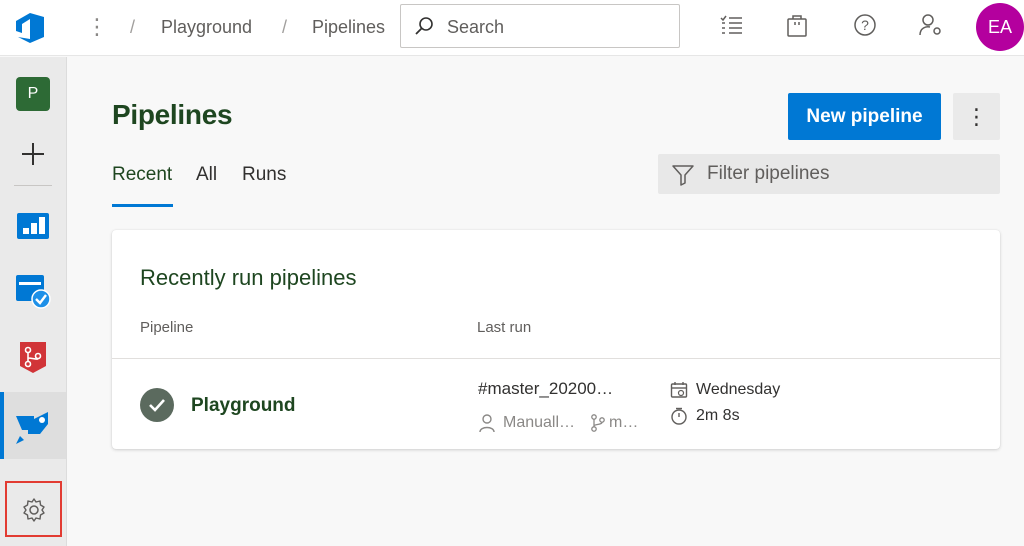 The height and width of the screenshot is (546, 1024). What do you see at coordinates (33, 291) in the screenshot?
I see `test-plans-icon` at bounding box center [33, 291].